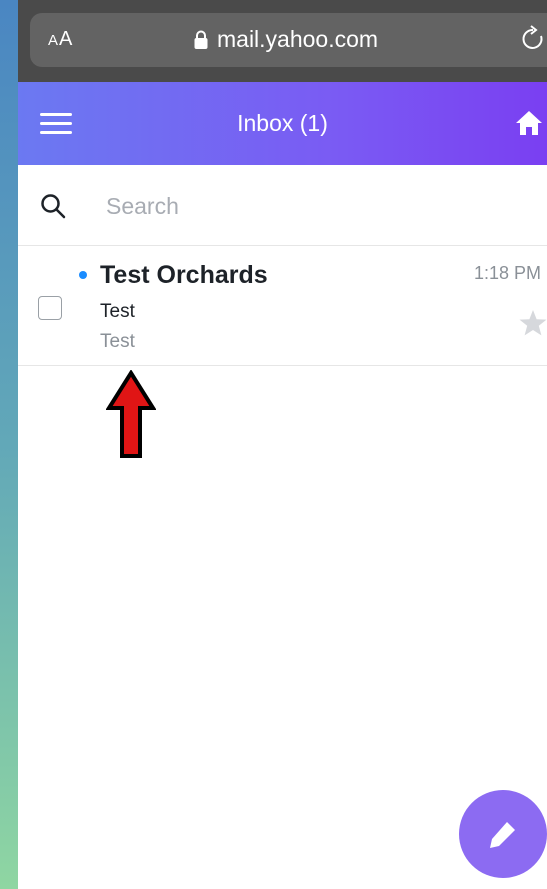  I want to click on up-arrow-annotation, so click(131, 414).